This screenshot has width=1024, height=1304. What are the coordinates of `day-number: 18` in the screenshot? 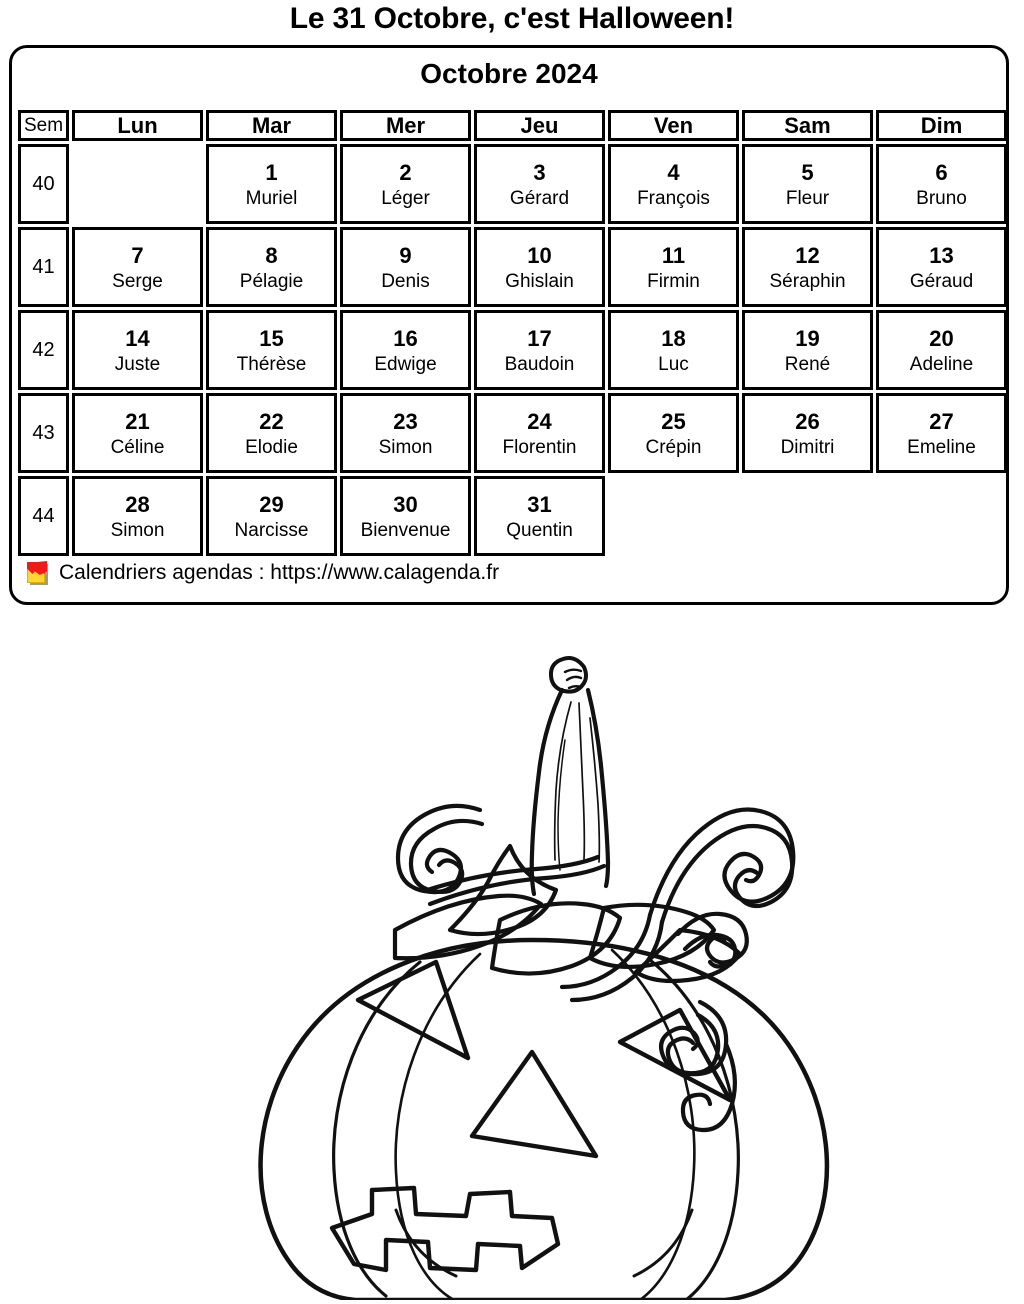 It's located at (673, 338).